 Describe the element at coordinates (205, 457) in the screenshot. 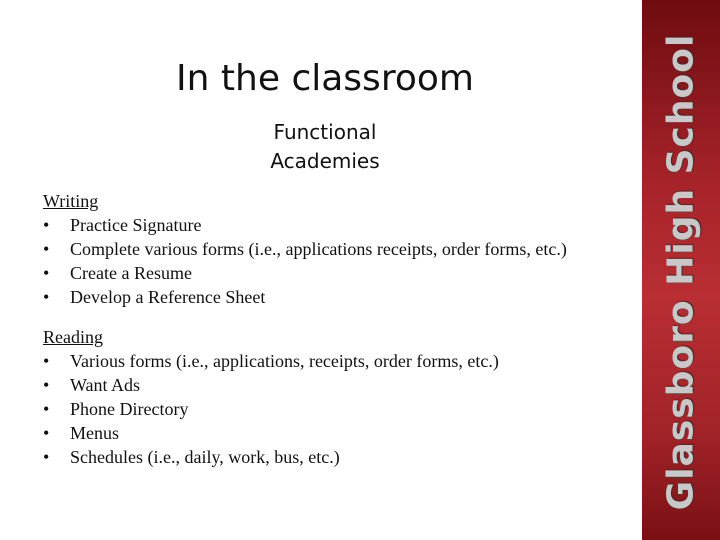

I see `item-text: Schedules (i.e., daily, work, bus, etc.)` at that location.